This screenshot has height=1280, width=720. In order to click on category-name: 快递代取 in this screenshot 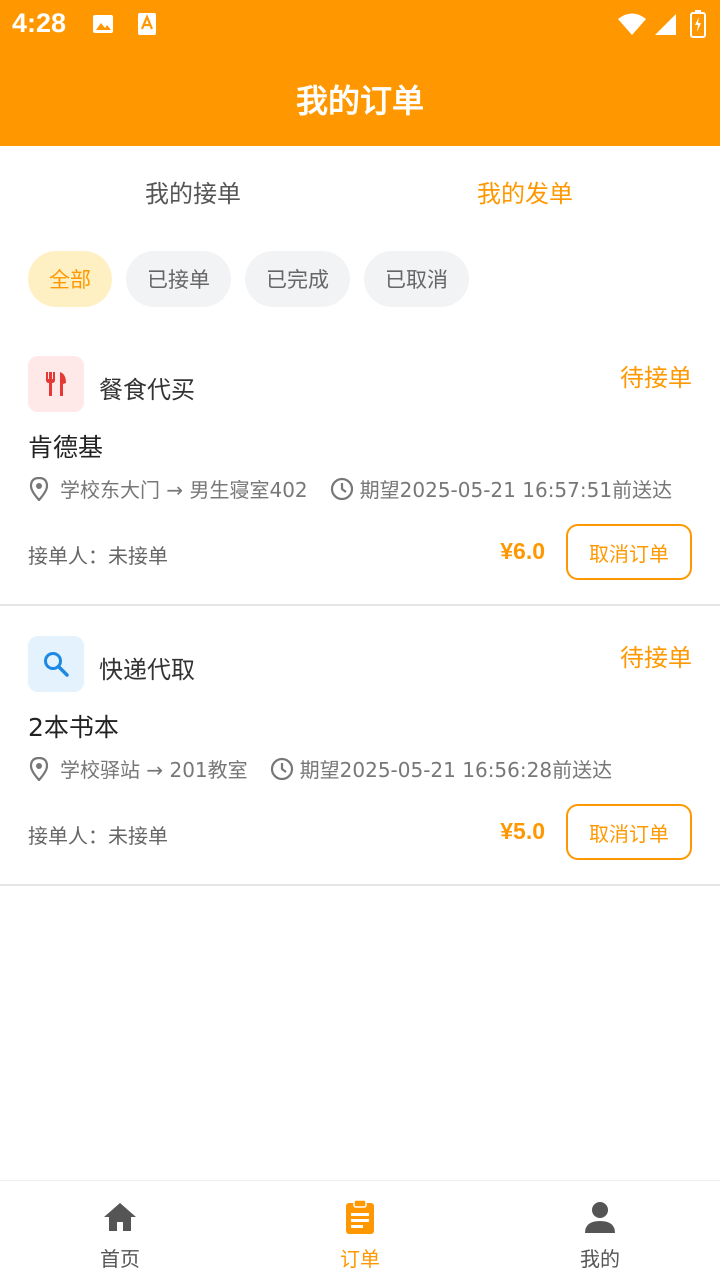, I will do `click(147, 670)`.